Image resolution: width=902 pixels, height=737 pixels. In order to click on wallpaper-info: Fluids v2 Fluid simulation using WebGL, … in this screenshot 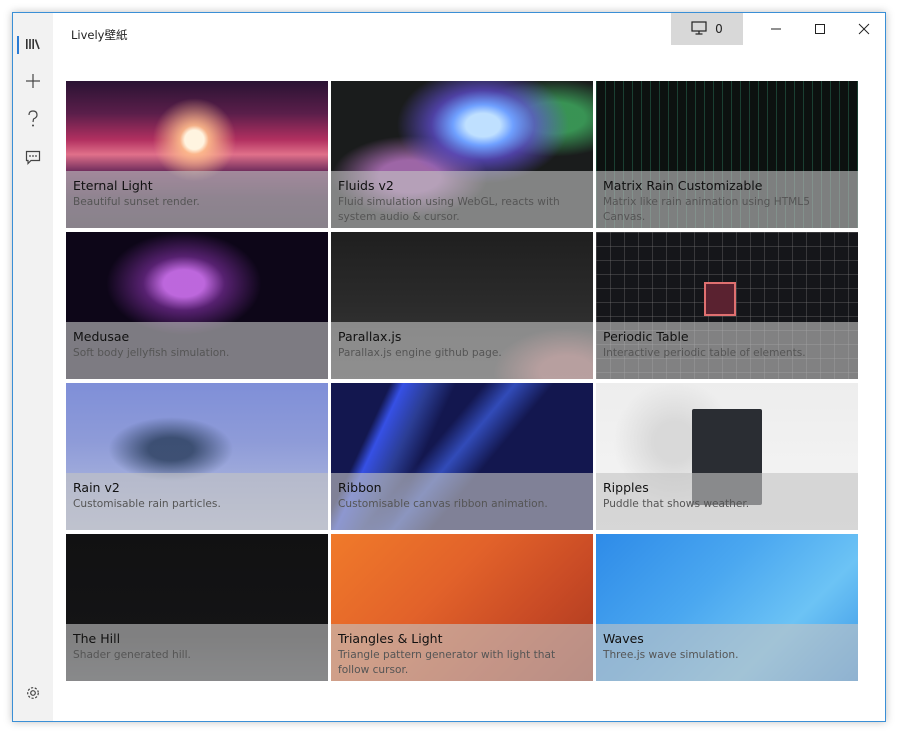, I will do `click(462, 199)`.